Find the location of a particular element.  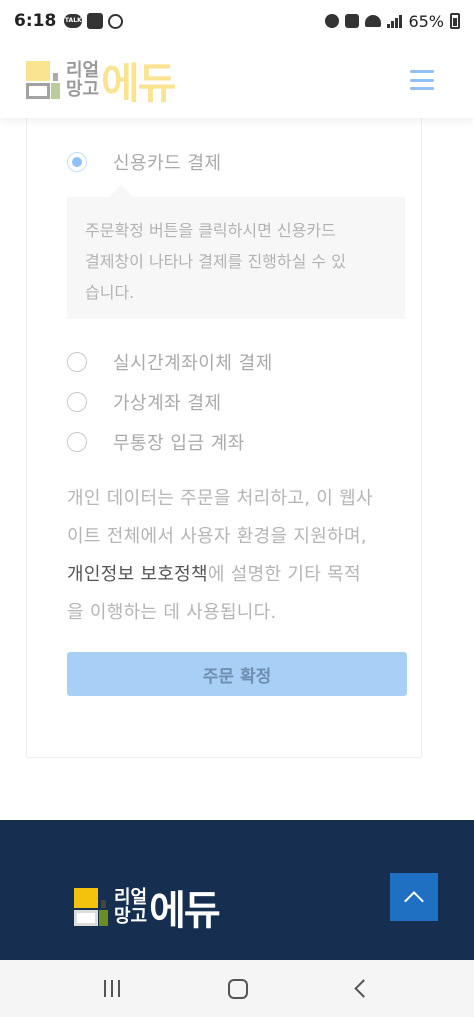

info-text-line: 주문확정 버튼을 클릭하시면 신용카드 is located at coordinates (210, 230).